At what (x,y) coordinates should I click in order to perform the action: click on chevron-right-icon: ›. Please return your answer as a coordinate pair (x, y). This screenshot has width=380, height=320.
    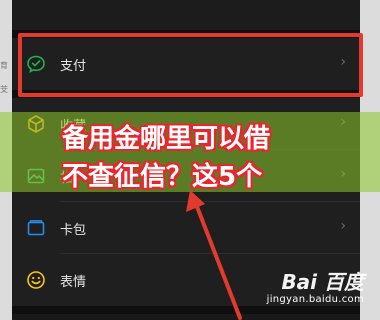
    Looking at the image, I should click on (343, 226).